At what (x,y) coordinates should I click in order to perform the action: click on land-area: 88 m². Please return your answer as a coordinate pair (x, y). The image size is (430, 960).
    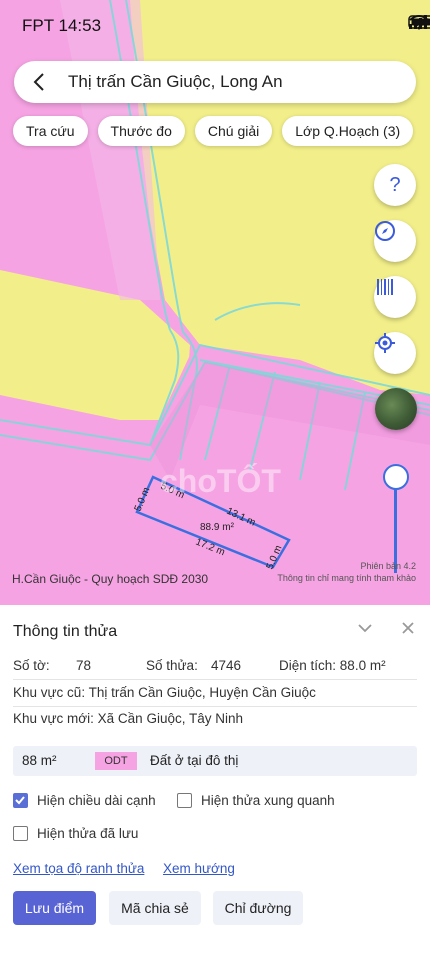
    Looking at the image, I should click on (39, 760).